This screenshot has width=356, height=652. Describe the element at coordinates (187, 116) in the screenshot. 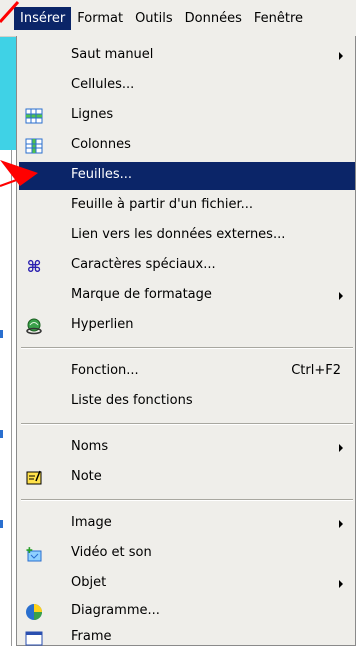

I see `menu-item-lignes: Lignes` at that location.